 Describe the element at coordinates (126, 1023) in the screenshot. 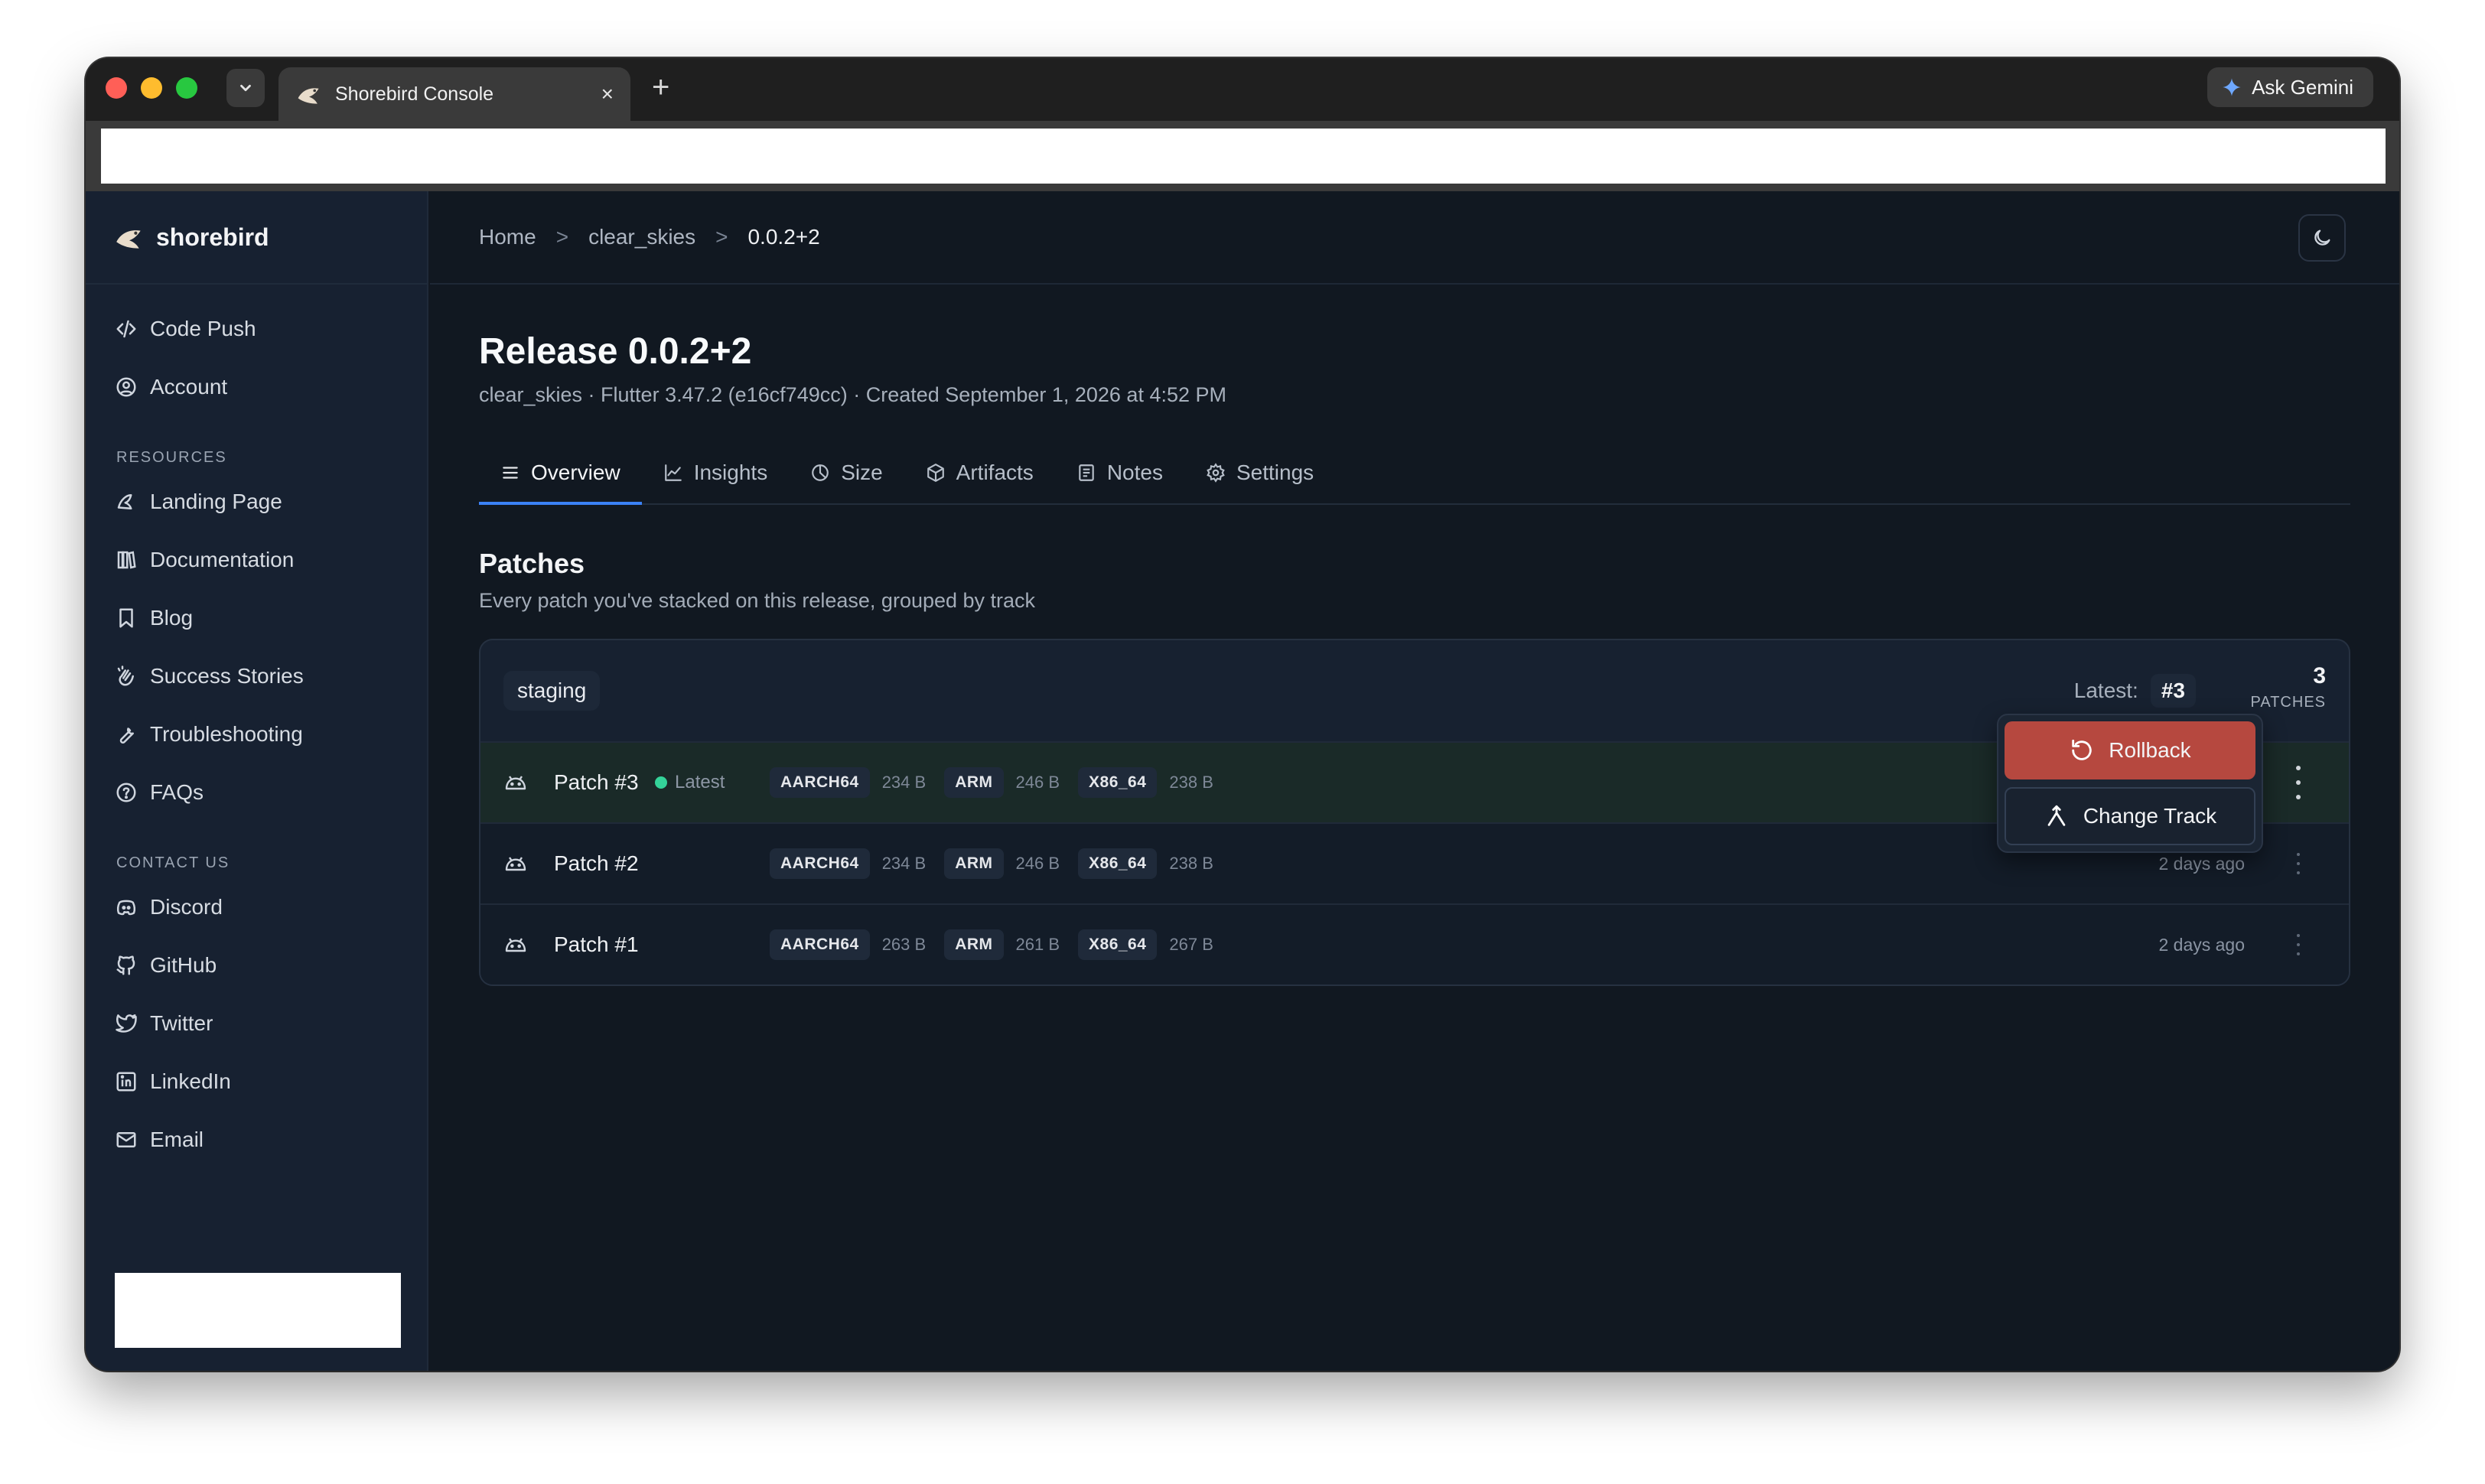

I see `twitter-icon` at that location.